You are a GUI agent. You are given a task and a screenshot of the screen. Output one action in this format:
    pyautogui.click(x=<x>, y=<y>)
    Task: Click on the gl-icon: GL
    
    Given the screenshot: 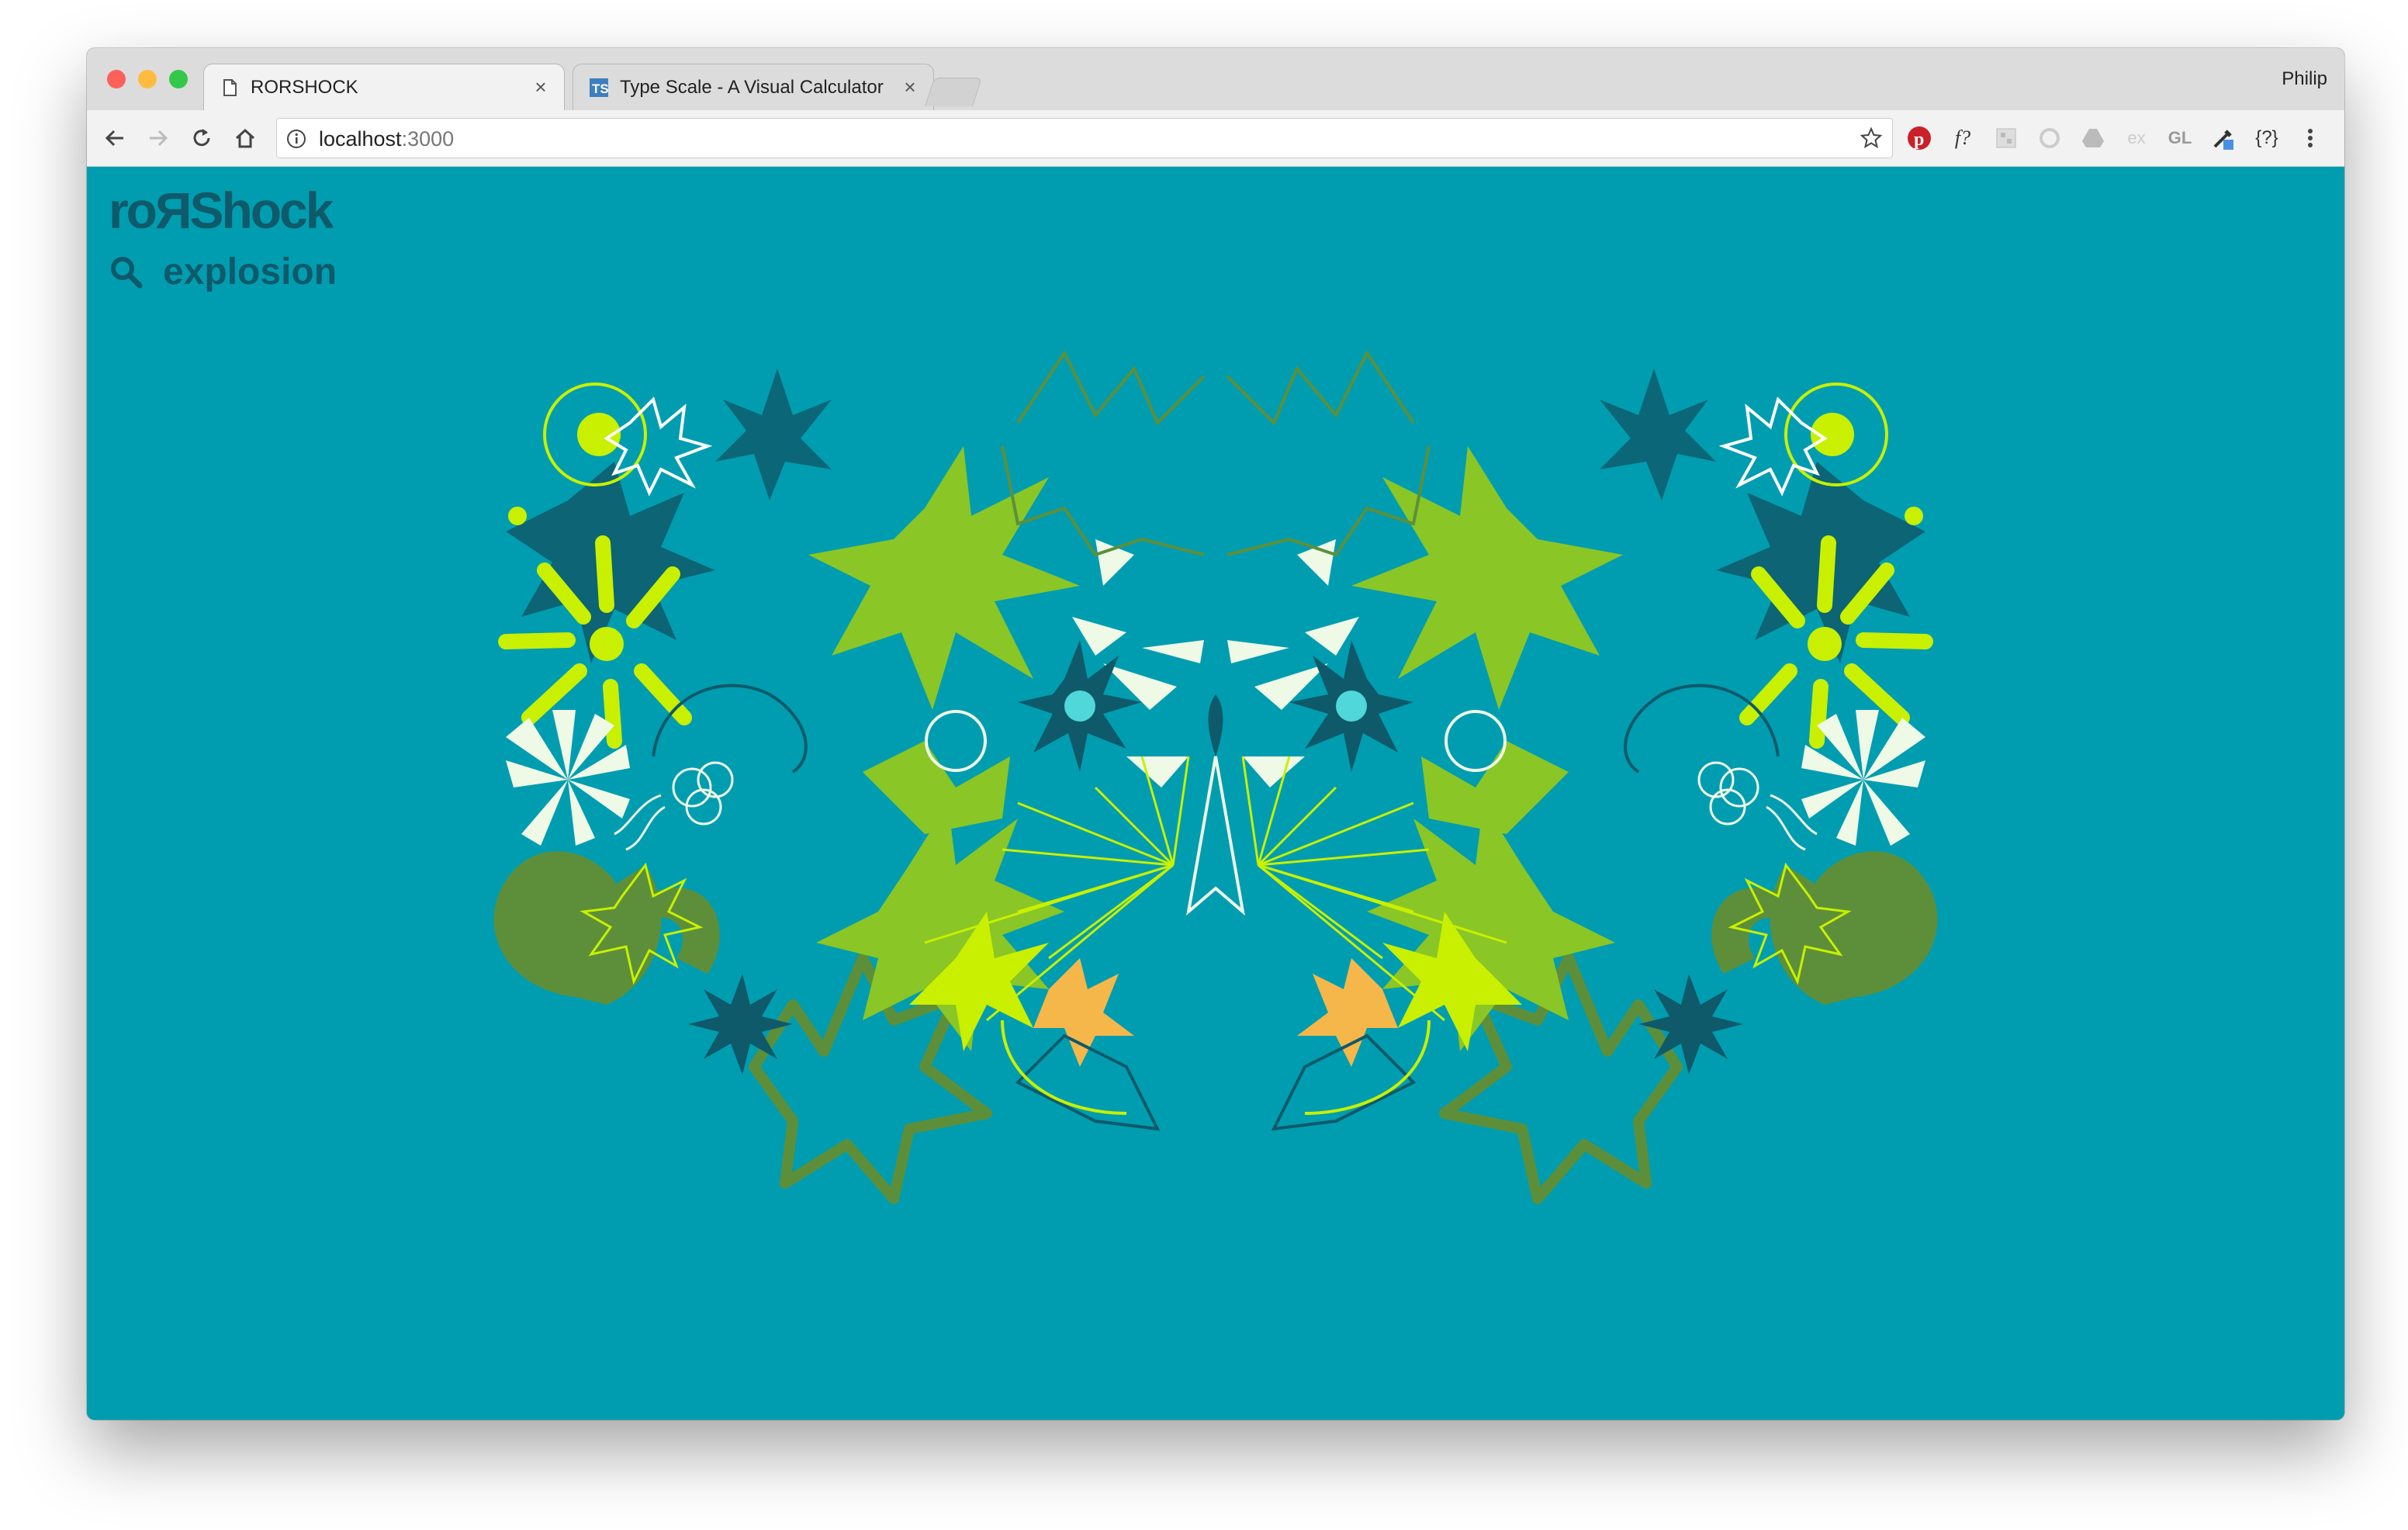 What is the action you would take?
    pyautogui.click(x=2179, y=138)
    